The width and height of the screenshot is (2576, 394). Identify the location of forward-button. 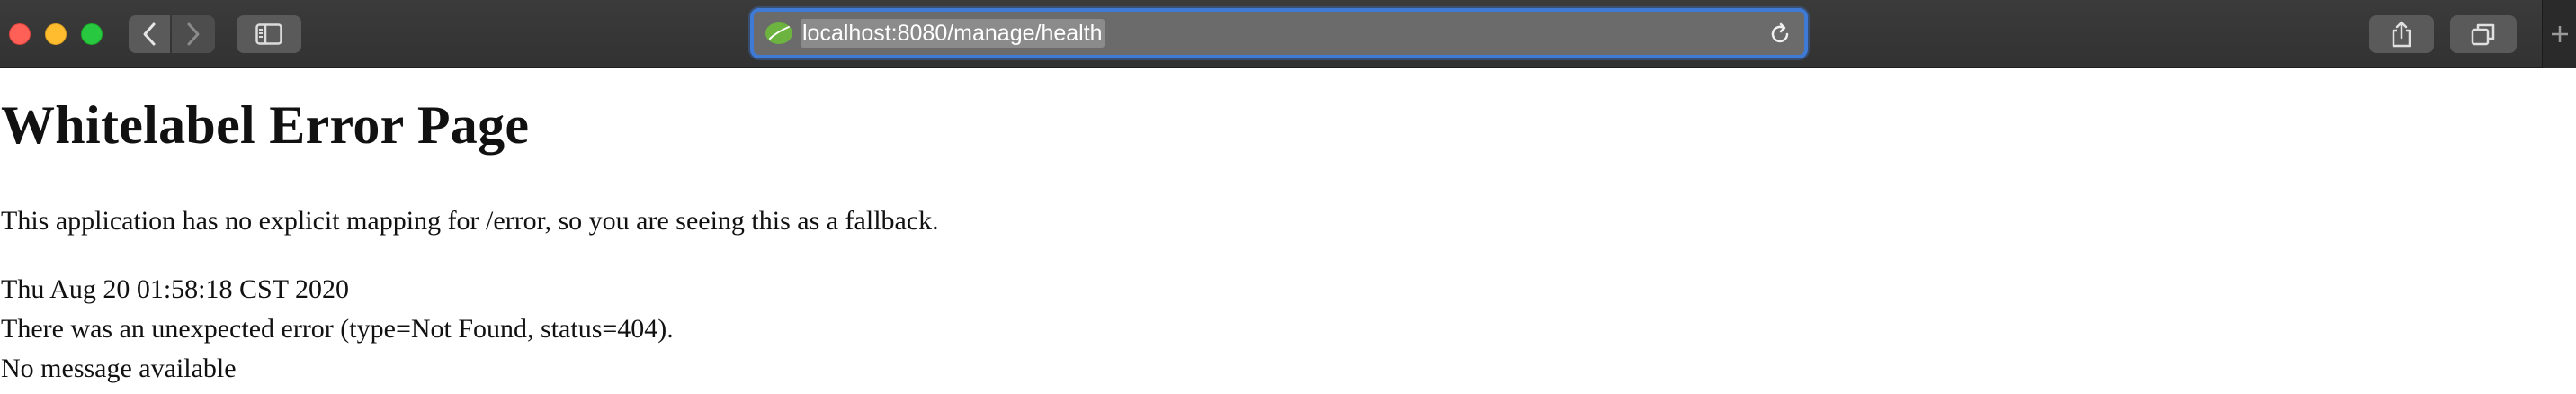
(193, 34).